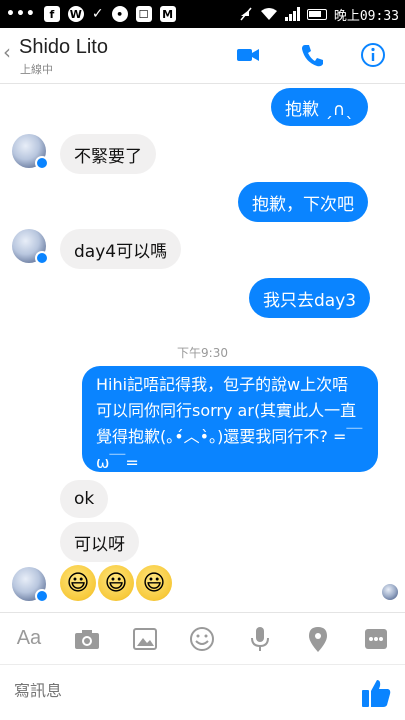 This screenshot has height=720, width=405. Describe the element at coordinates (21, 14) in the screenshot. I see `more-dots-icon: •••` at that location.